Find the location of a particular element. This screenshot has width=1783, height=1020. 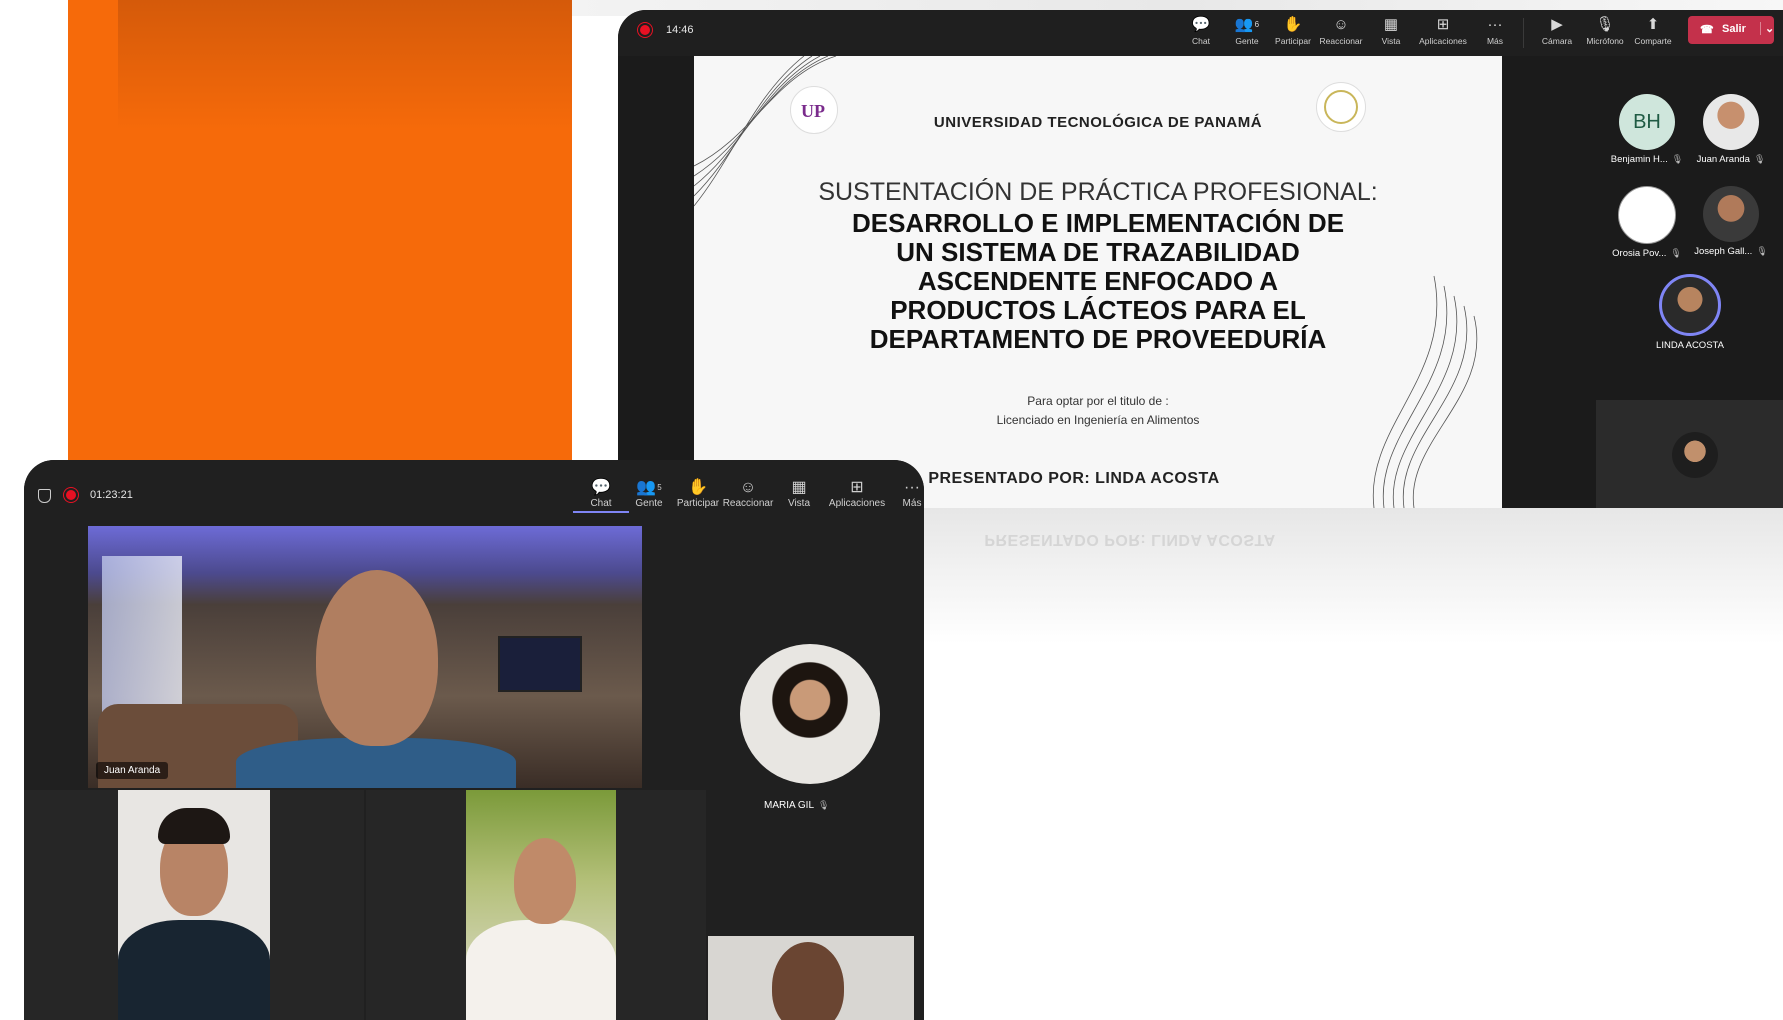

camera-off-icon: ▶ is located at coordinates (1557, 24).